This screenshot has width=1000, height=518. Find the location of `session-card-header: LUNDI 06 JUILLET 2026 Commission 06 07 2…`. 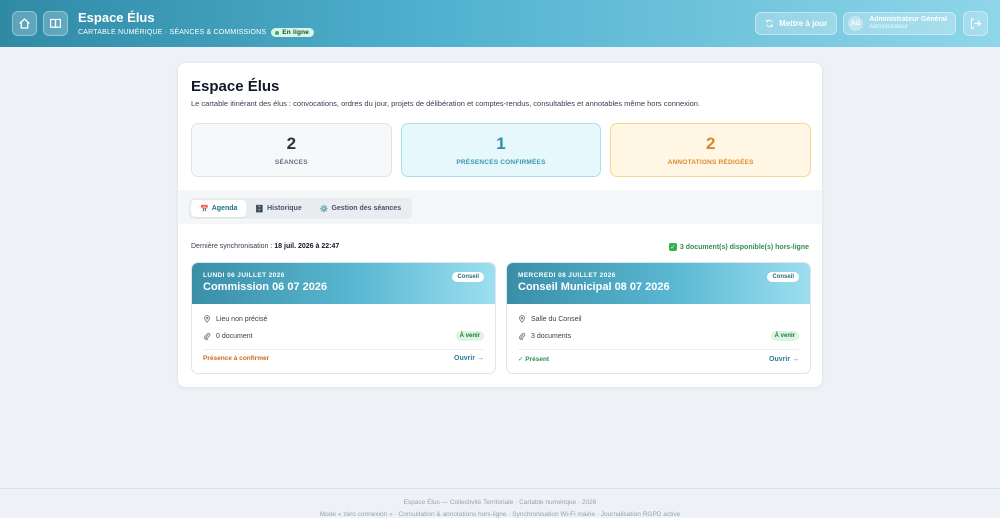

session-card-header: LUNDI 06 JUILLET 2026 Commission 06 07 2… is located at coordinates (343, 283).